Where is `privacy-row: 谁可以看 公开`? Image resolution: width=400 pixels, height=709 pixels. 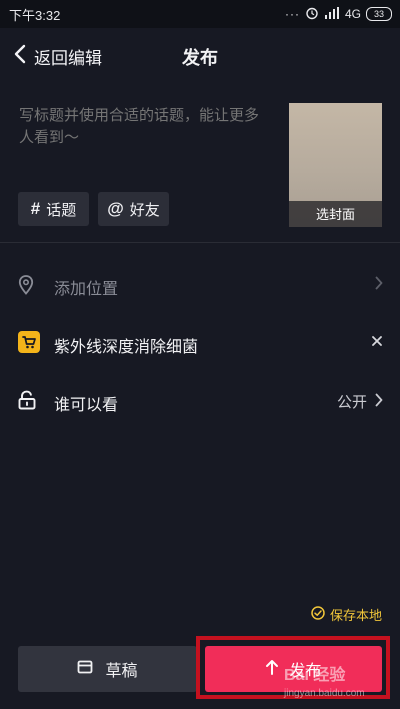
privacy-row: 谁可以看 公开 is located at coordinates (200, 400).